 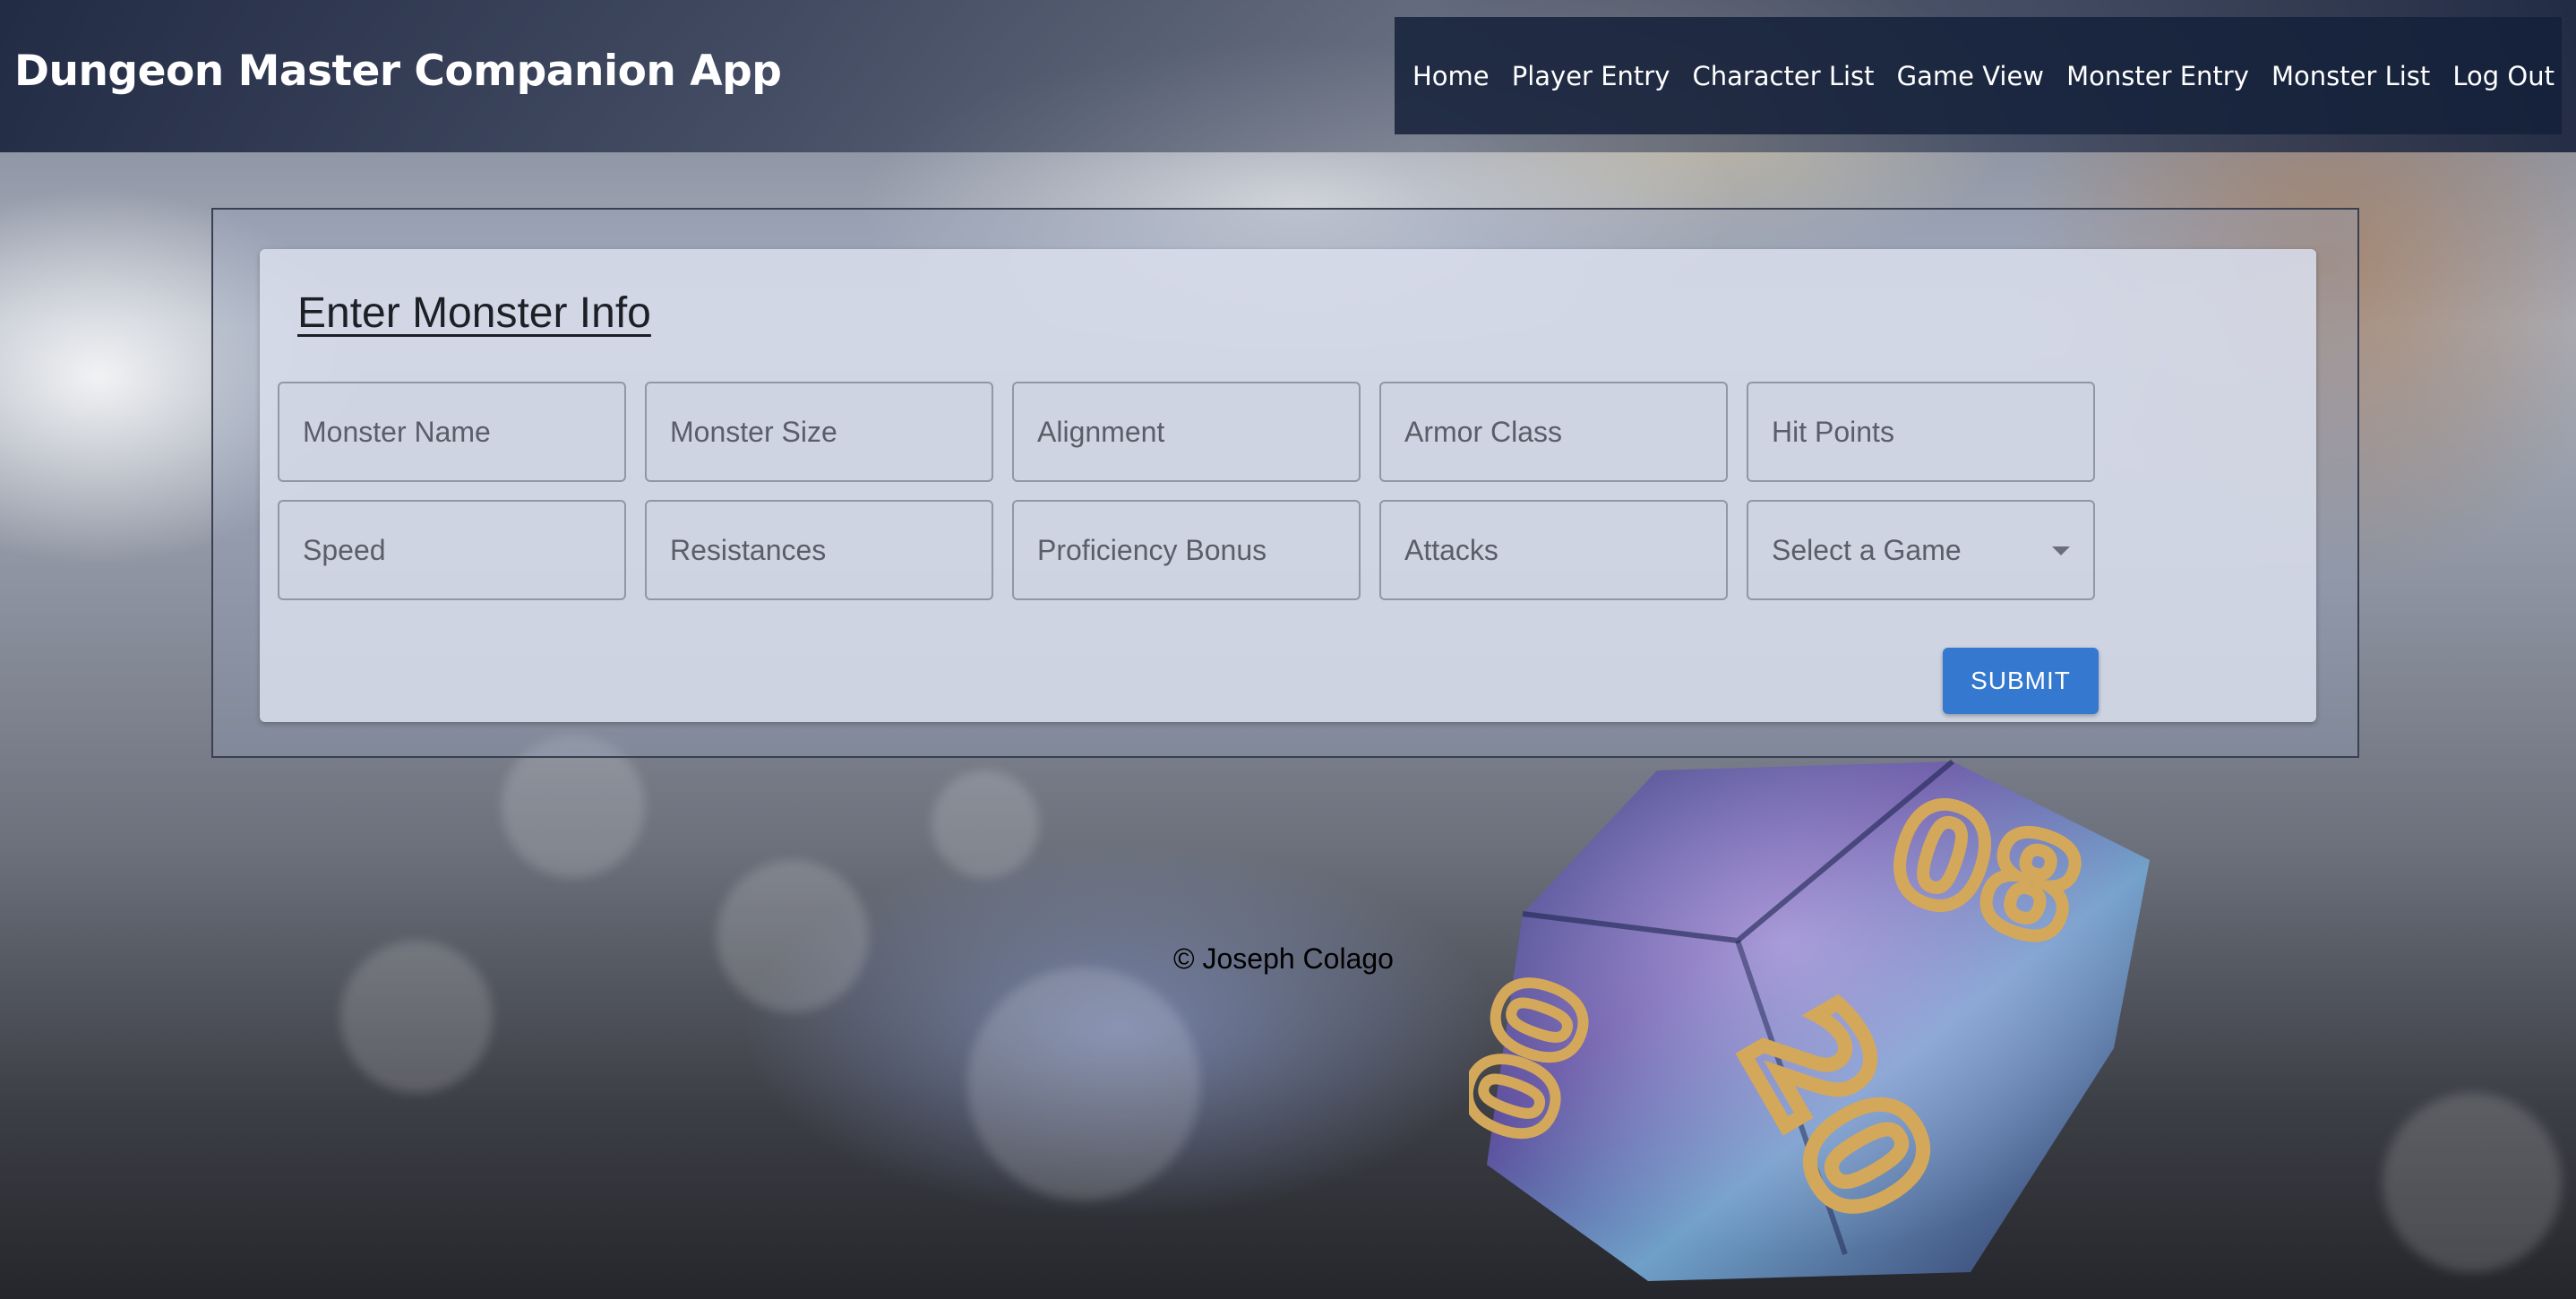 I want to click on game-select: Select a Game, so click(x=1921, y=550).